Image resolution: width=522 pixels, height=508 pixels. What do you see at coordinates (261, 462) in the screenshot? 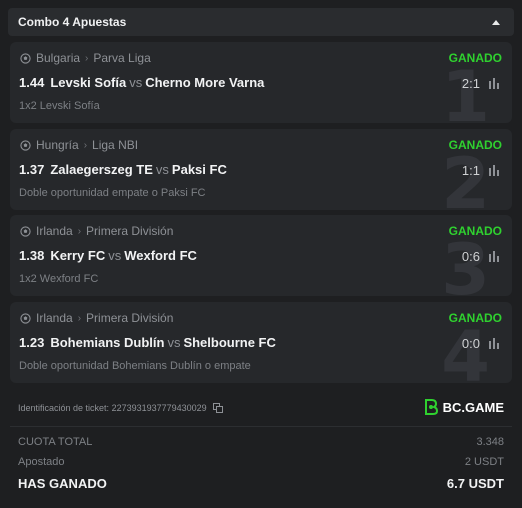
I see `staked-row: Apostado 2 USDT` at bounding box center [261, 462].